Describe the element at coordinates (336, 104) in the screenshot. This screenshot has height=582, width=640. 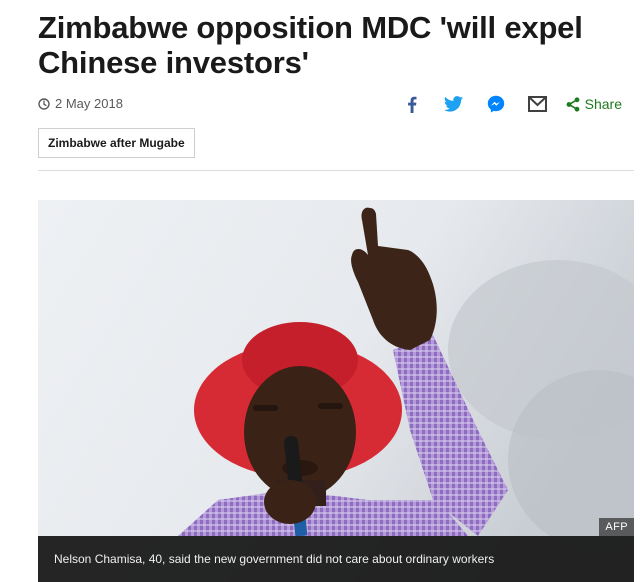
I see `article-meta: 2 May 2018 Share` at that location.